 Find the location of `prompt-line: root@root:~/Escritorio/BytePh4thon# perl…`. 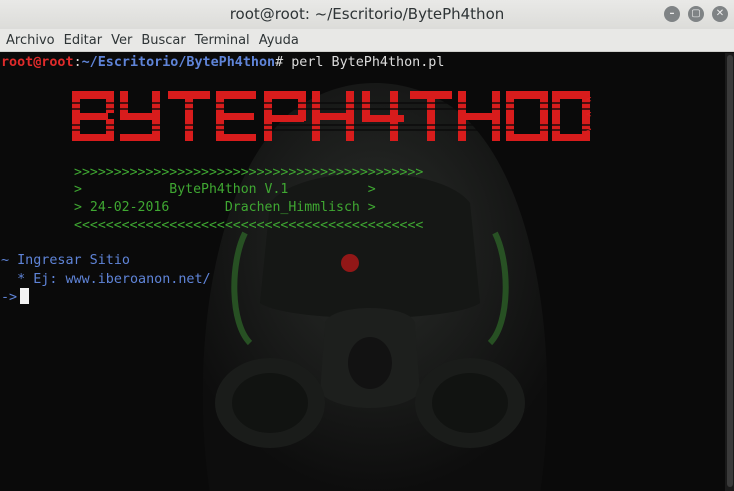

prompt-line: root@root:~/Escritorio/BytePh4thon# perl… is located at coordinates (222, 62).